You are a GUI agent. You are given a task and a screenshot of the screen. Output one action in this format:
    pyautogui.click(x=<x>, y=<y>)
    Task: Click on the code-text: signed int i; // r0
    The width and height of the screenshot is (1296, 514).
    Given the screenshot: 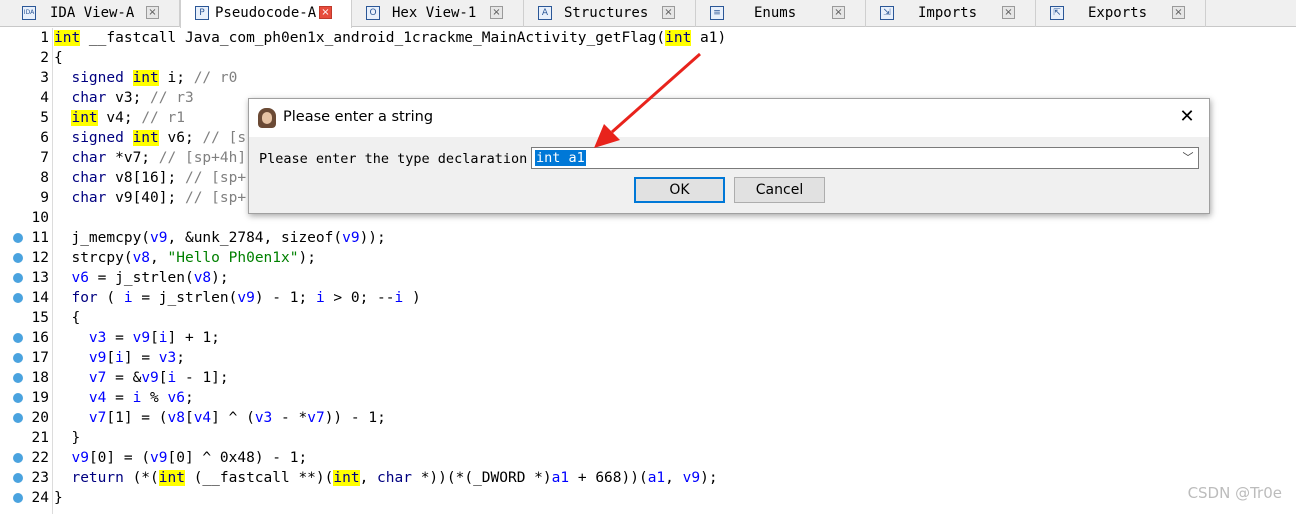 What is the action you would take?
    pyautogui.click(x=145, y=78)
    